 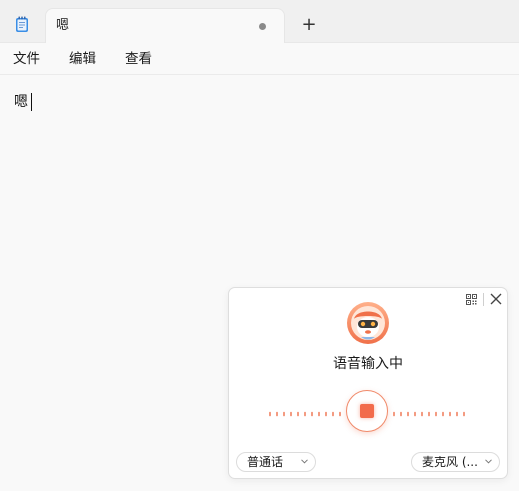 What do you see at coordinates (21, 102) in the screenshot?
I see `editor-content: 嗯` at bounding box center [21, 102].